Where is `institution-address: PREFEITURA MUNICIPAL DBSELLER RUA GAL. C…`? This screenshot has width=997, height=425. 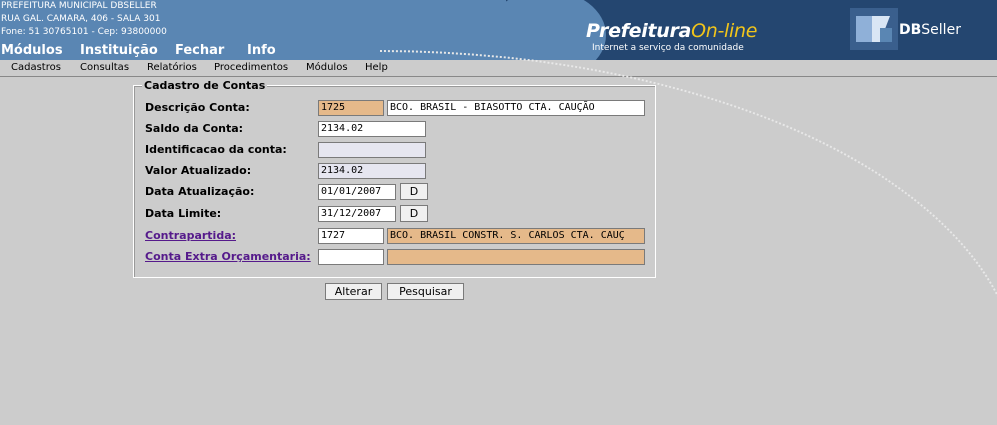 institution-address: PREFEITURA MUNICIPAL DBSELLER RUA GAL. C… is located at coordinates (84, 19).